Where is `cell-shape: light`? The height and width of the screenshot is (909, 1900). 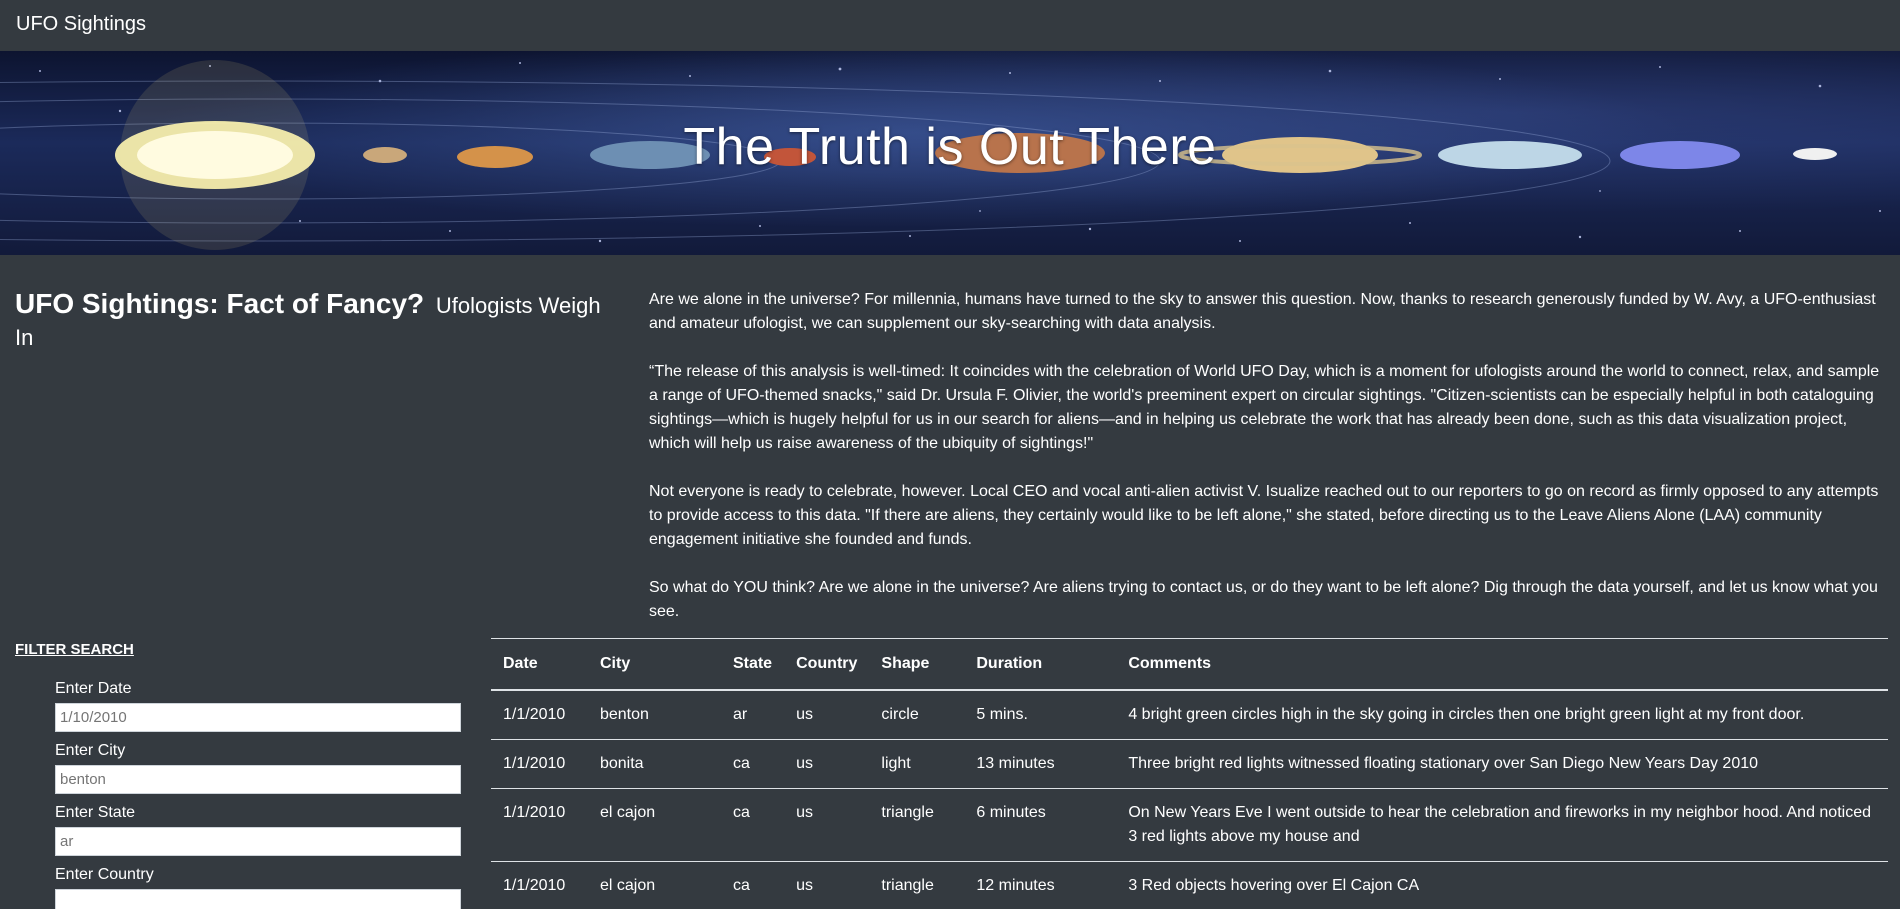 cell-shape: light is located at coordinates (917, 764).